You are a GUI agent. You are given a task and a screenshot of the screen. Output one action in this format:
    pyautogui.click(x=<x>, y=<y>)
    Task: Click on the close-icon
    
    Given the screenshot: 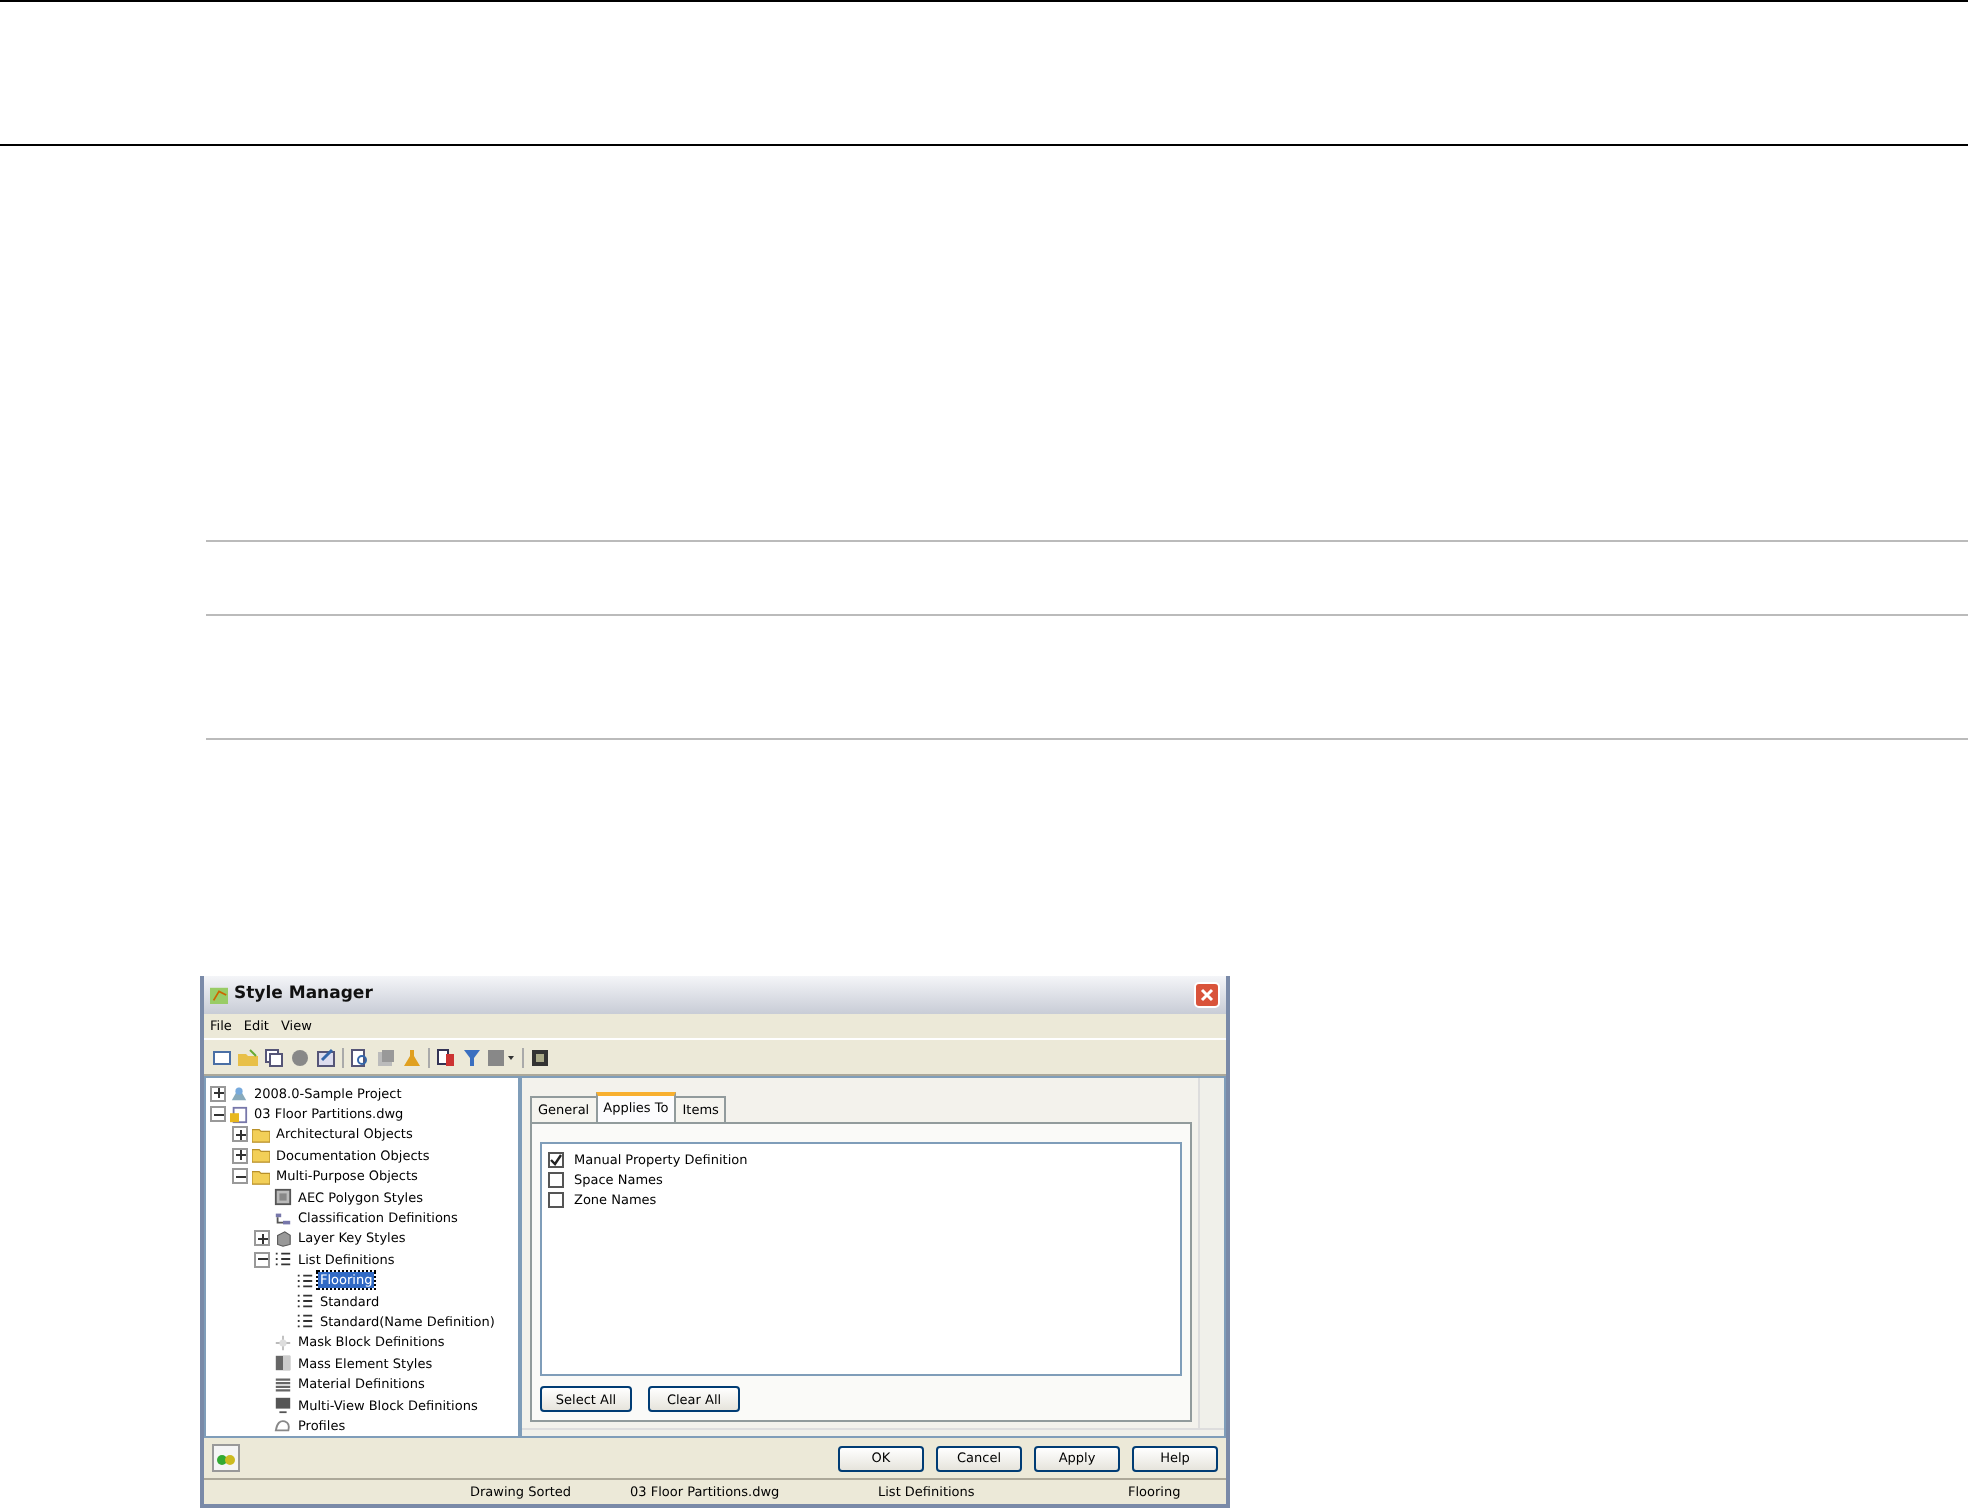 What is the action you would take?
    pyautogui.click(x=1207, y=994)
    